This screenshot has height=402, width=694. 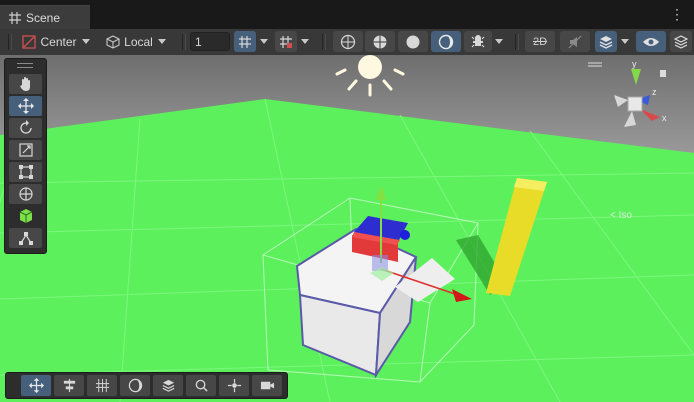 I want to click on bottom-pivot-button, so click(x=234, y=385).